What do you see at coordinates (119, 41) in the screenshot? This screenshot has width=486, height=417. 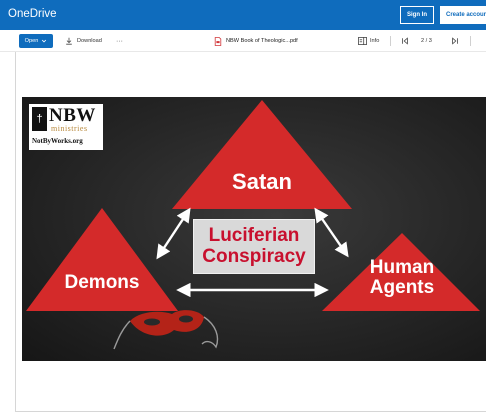 I see `more-options-button: ···` at bounding box center [119, 41].